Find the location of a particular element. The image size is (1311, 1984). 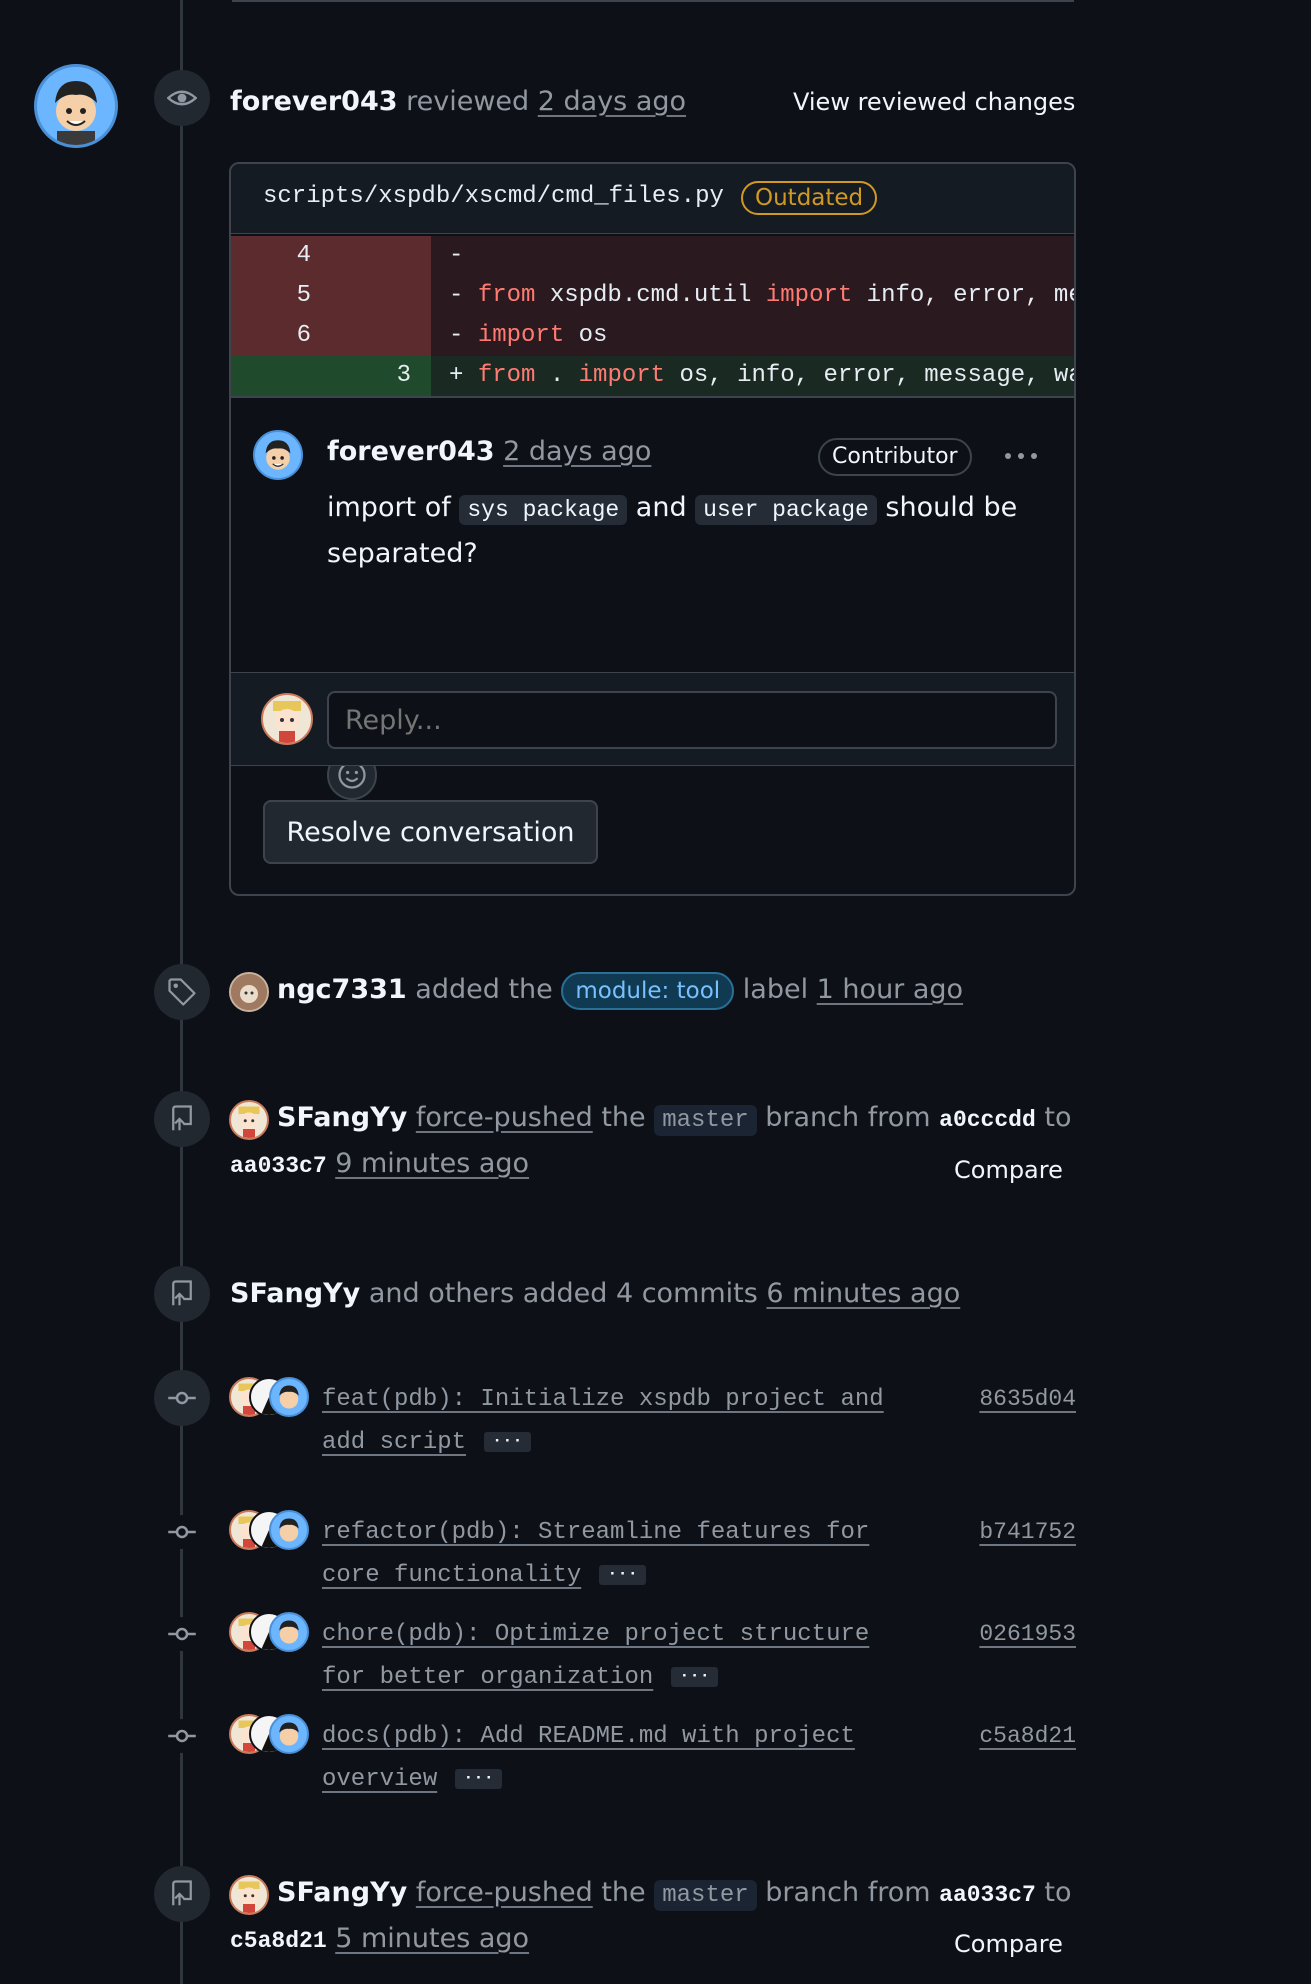

reply-input is located at coordinates (692, 720).